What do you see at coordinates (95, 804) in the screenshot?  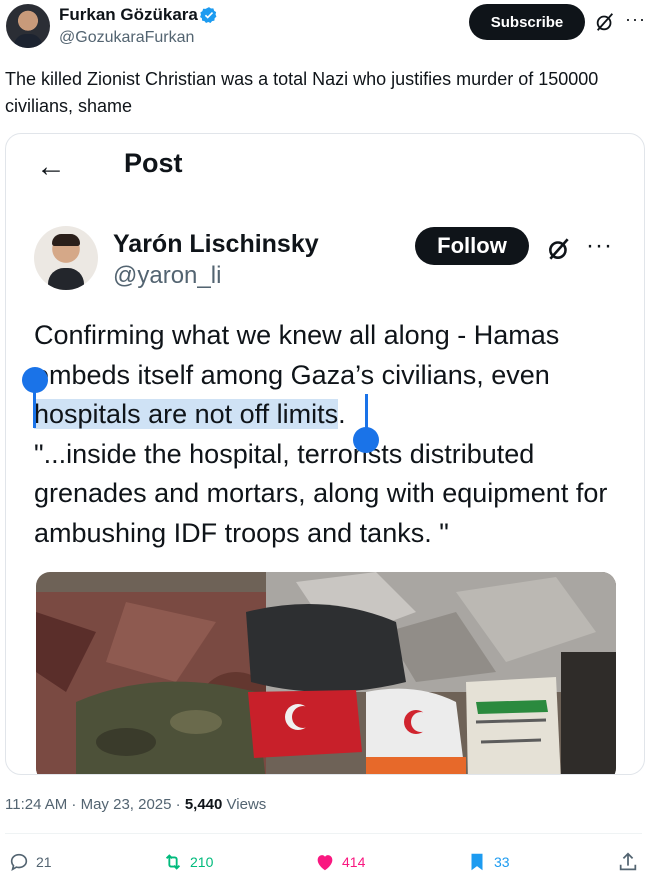 I see `post-timestamp: 11:24 AM · May 23, 2025 ·` at bounding box center [95, 804].